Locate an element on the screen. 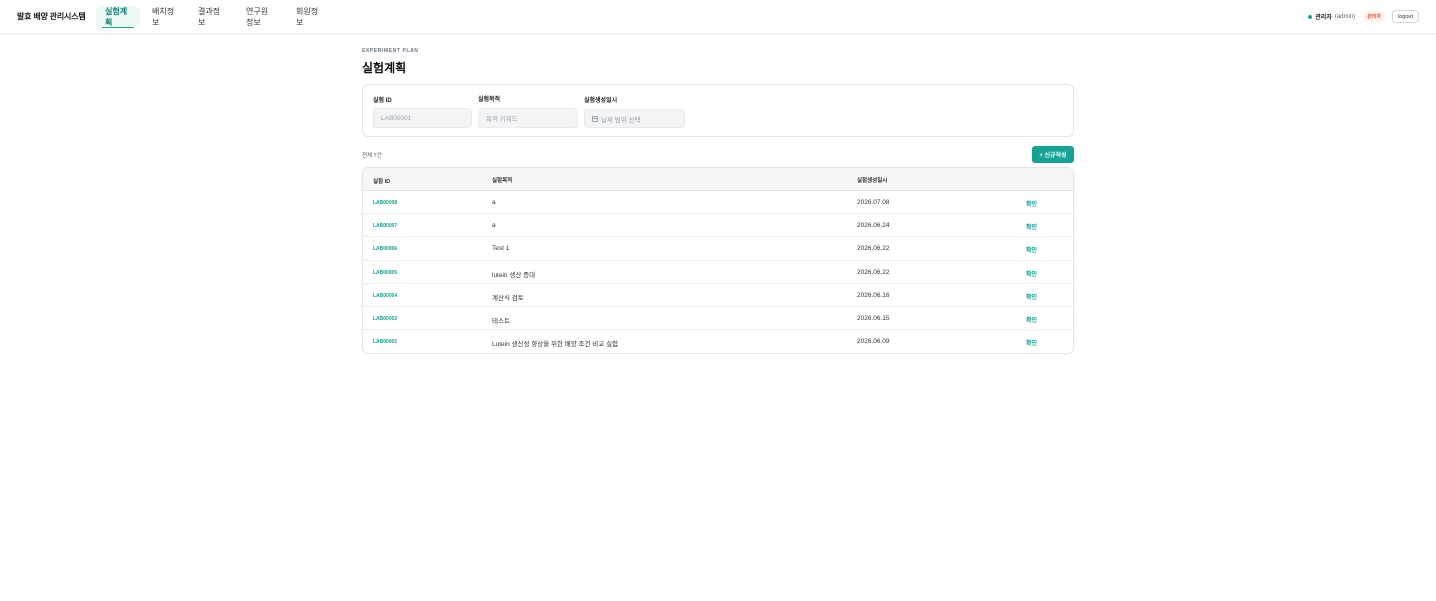  experiment-purpose: 테스트 is located at coordinates (501, 321).